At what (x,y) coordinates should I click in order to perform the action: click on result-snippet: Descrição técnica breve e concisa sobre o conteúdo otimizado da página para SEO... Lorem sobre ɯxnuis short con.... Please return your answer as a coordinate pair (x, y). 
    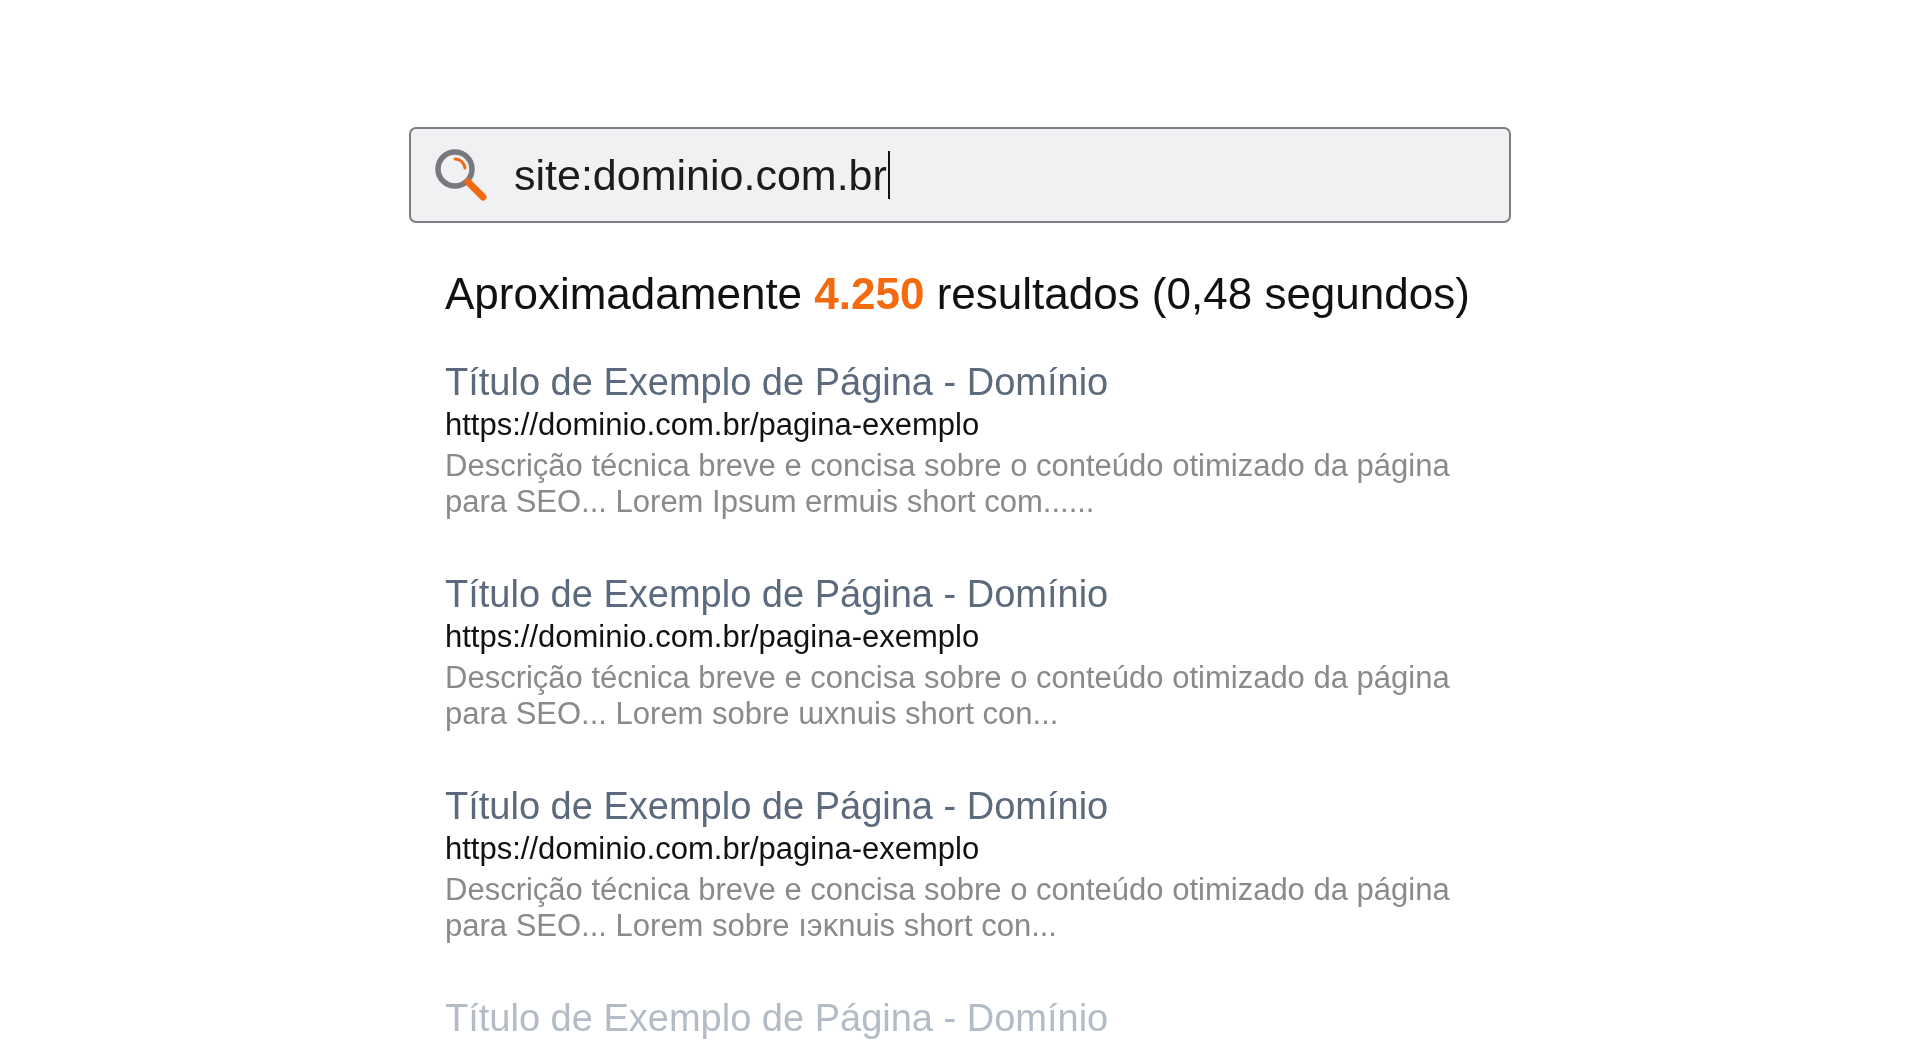
    Looking at the image, I should click on (948, 696).